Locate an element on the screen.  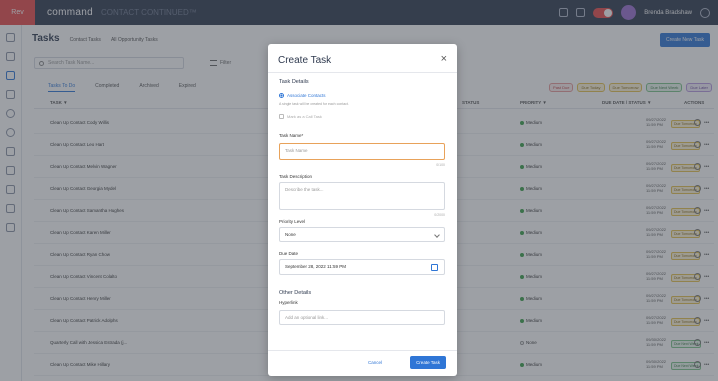
priority-label: Priority Level is located at coordinates (292, 221).